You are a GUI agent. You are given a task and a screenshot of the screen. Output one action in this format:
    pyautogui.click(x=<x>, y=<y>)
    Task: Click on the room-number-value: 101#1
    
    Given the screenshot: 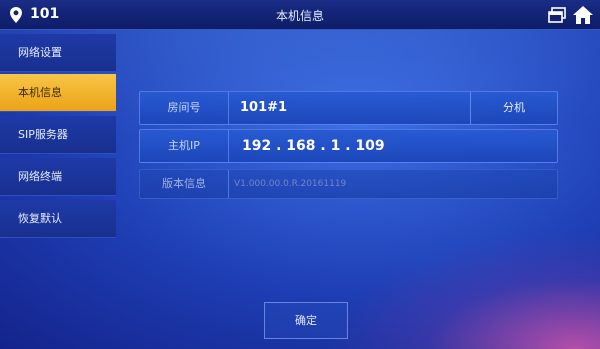 What is the action you would take?
    pyautogui.click(x=263, y=108)
    